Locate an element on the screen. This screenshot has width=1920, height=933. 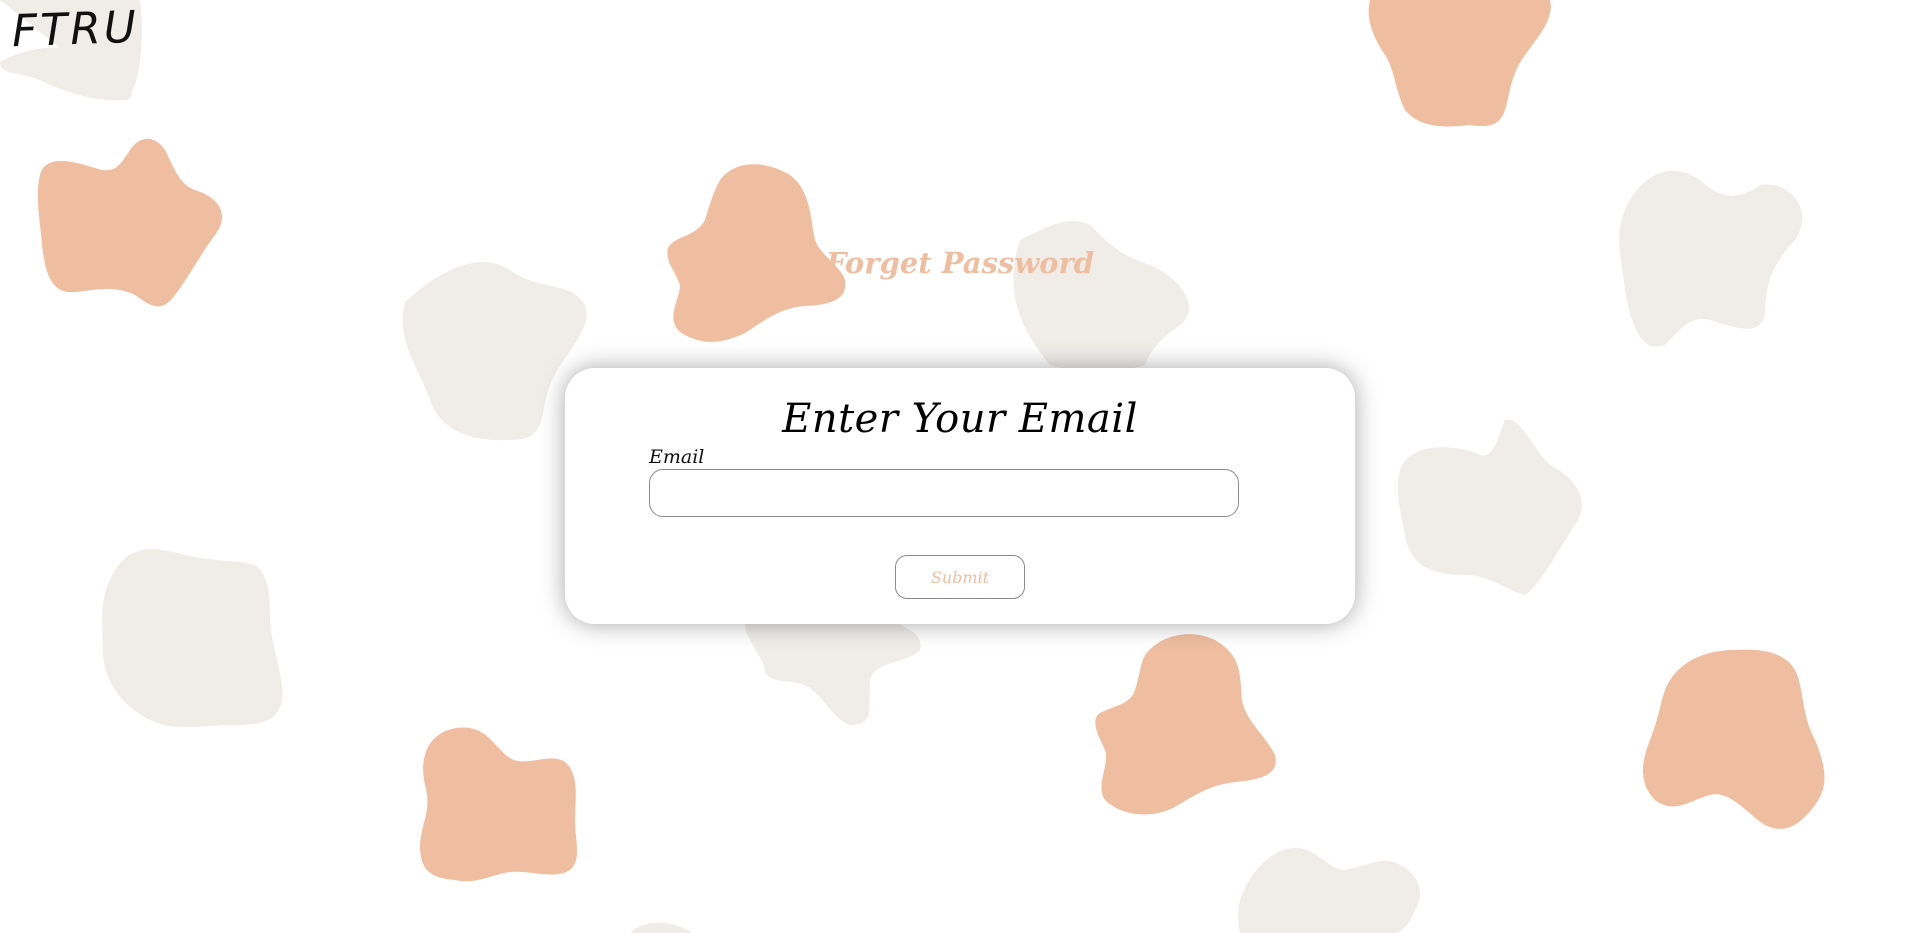
page-title: Forget Password is located at coordinates (960, 263).